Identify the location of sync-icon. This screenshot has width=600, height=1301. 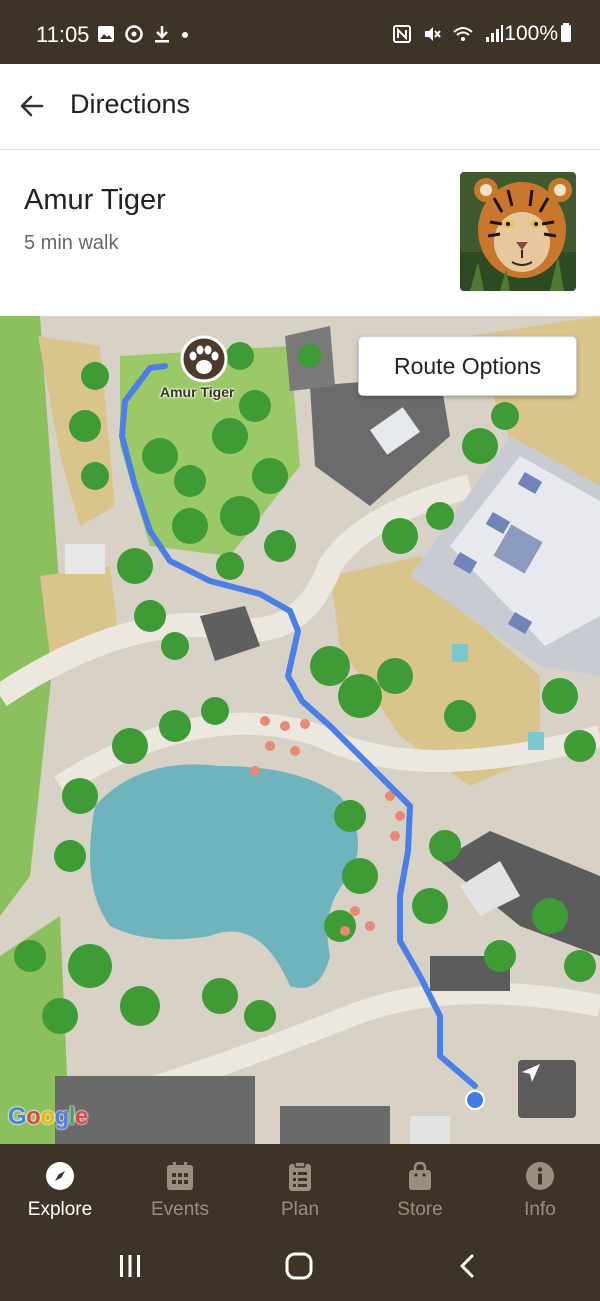
(134, 34).